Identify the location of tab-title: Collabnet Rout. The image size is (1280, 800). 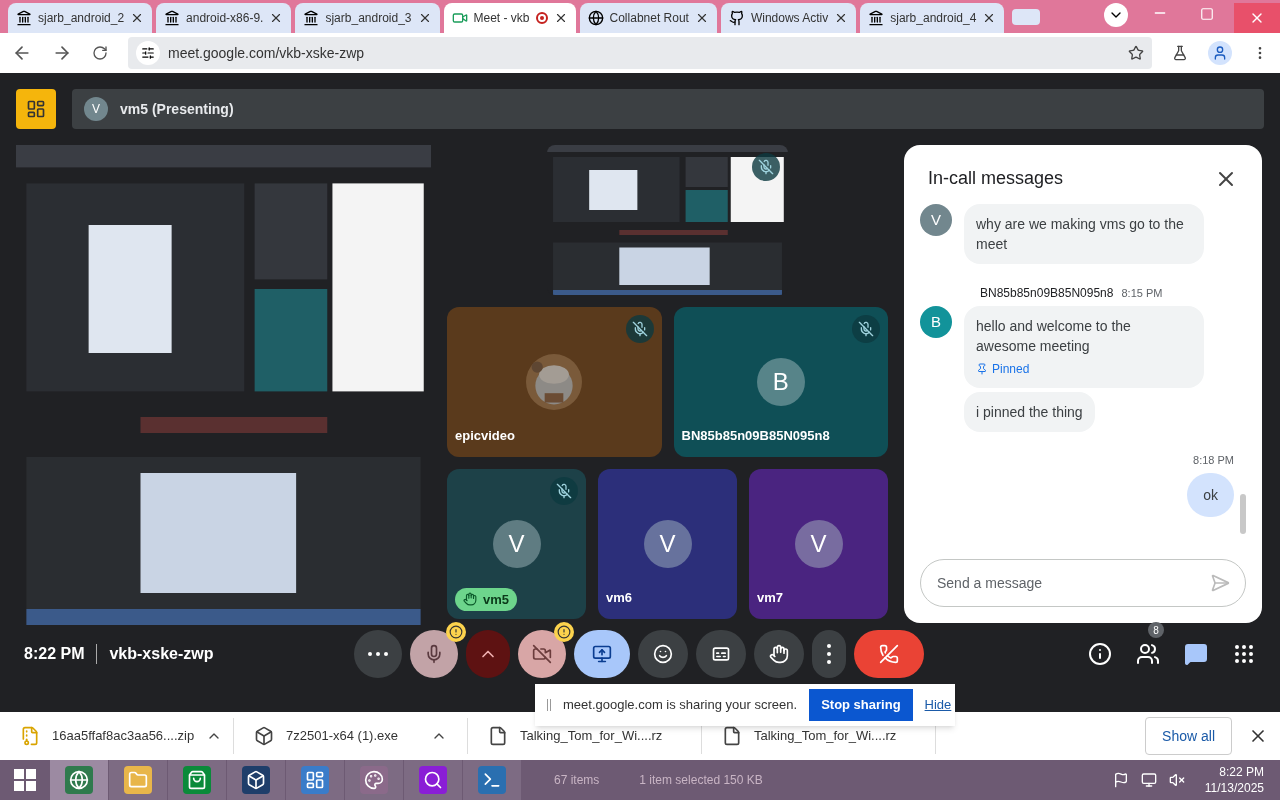
(649, 18).